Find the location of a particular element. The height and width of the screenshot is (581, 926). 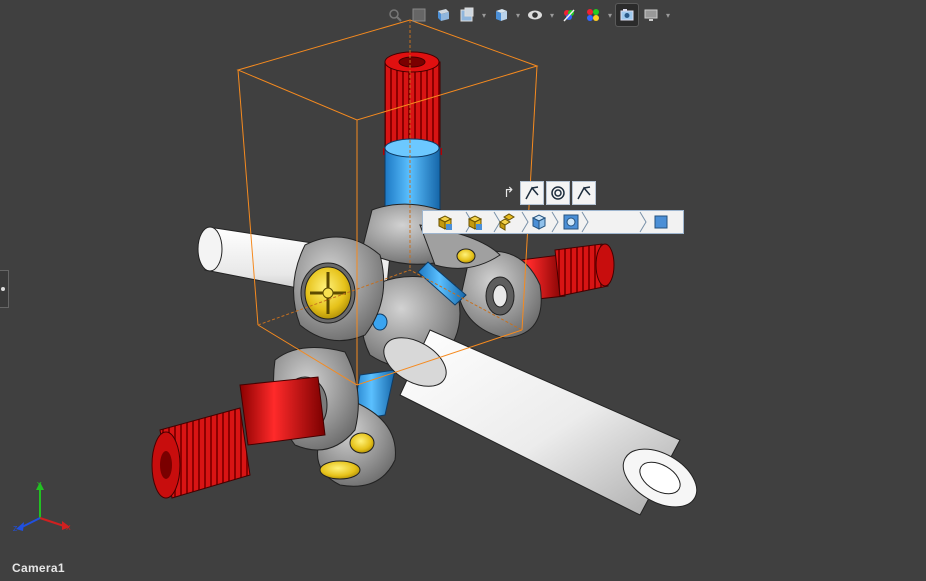

zoom-to-area-icon is located at coordinates (419, 15).